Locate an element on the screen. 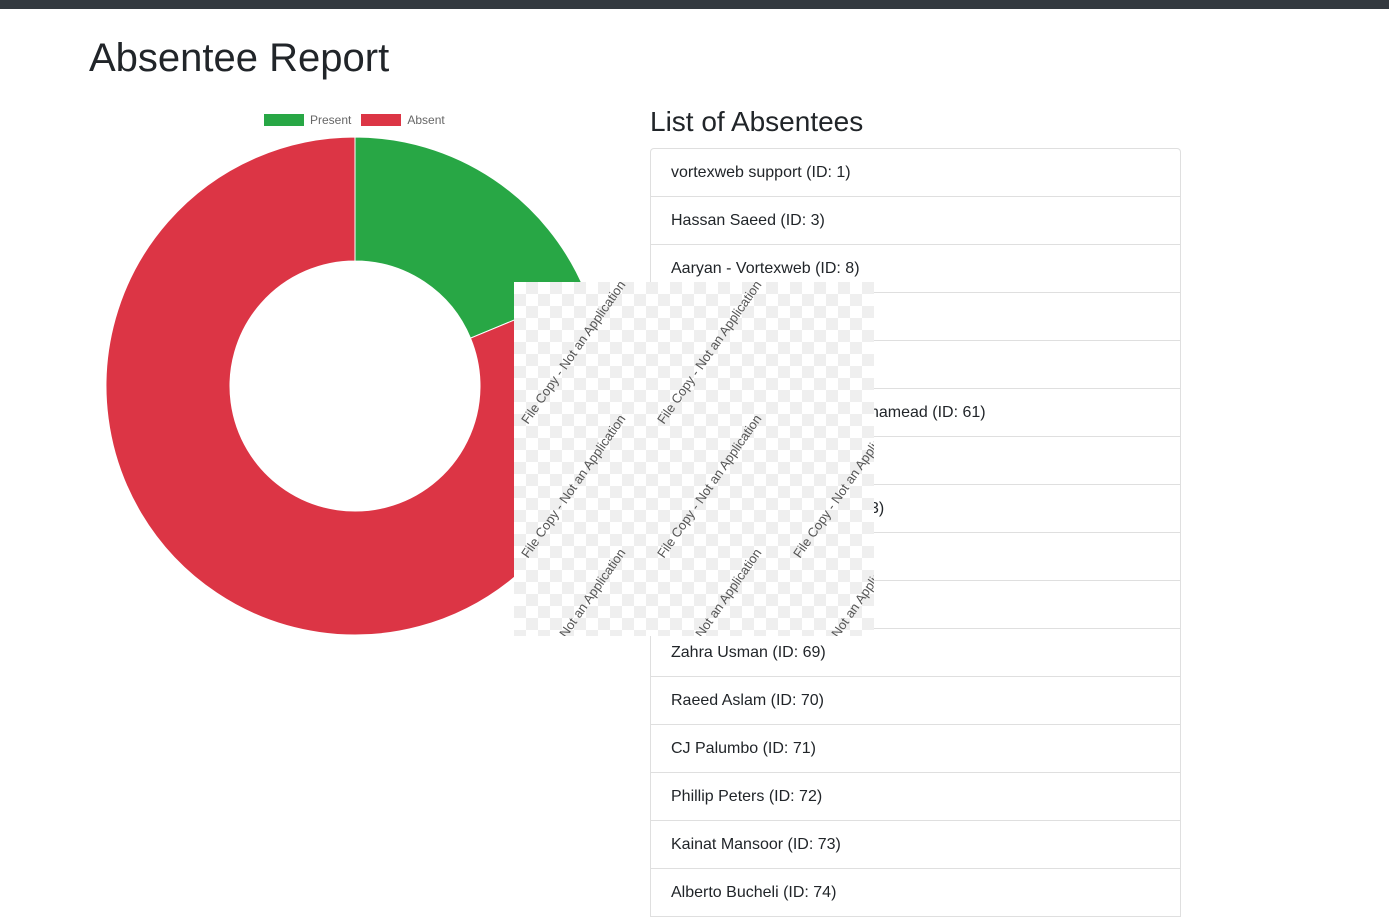  list-item: vortexweb support (ID: 1) is located at coordinates (915, 172).